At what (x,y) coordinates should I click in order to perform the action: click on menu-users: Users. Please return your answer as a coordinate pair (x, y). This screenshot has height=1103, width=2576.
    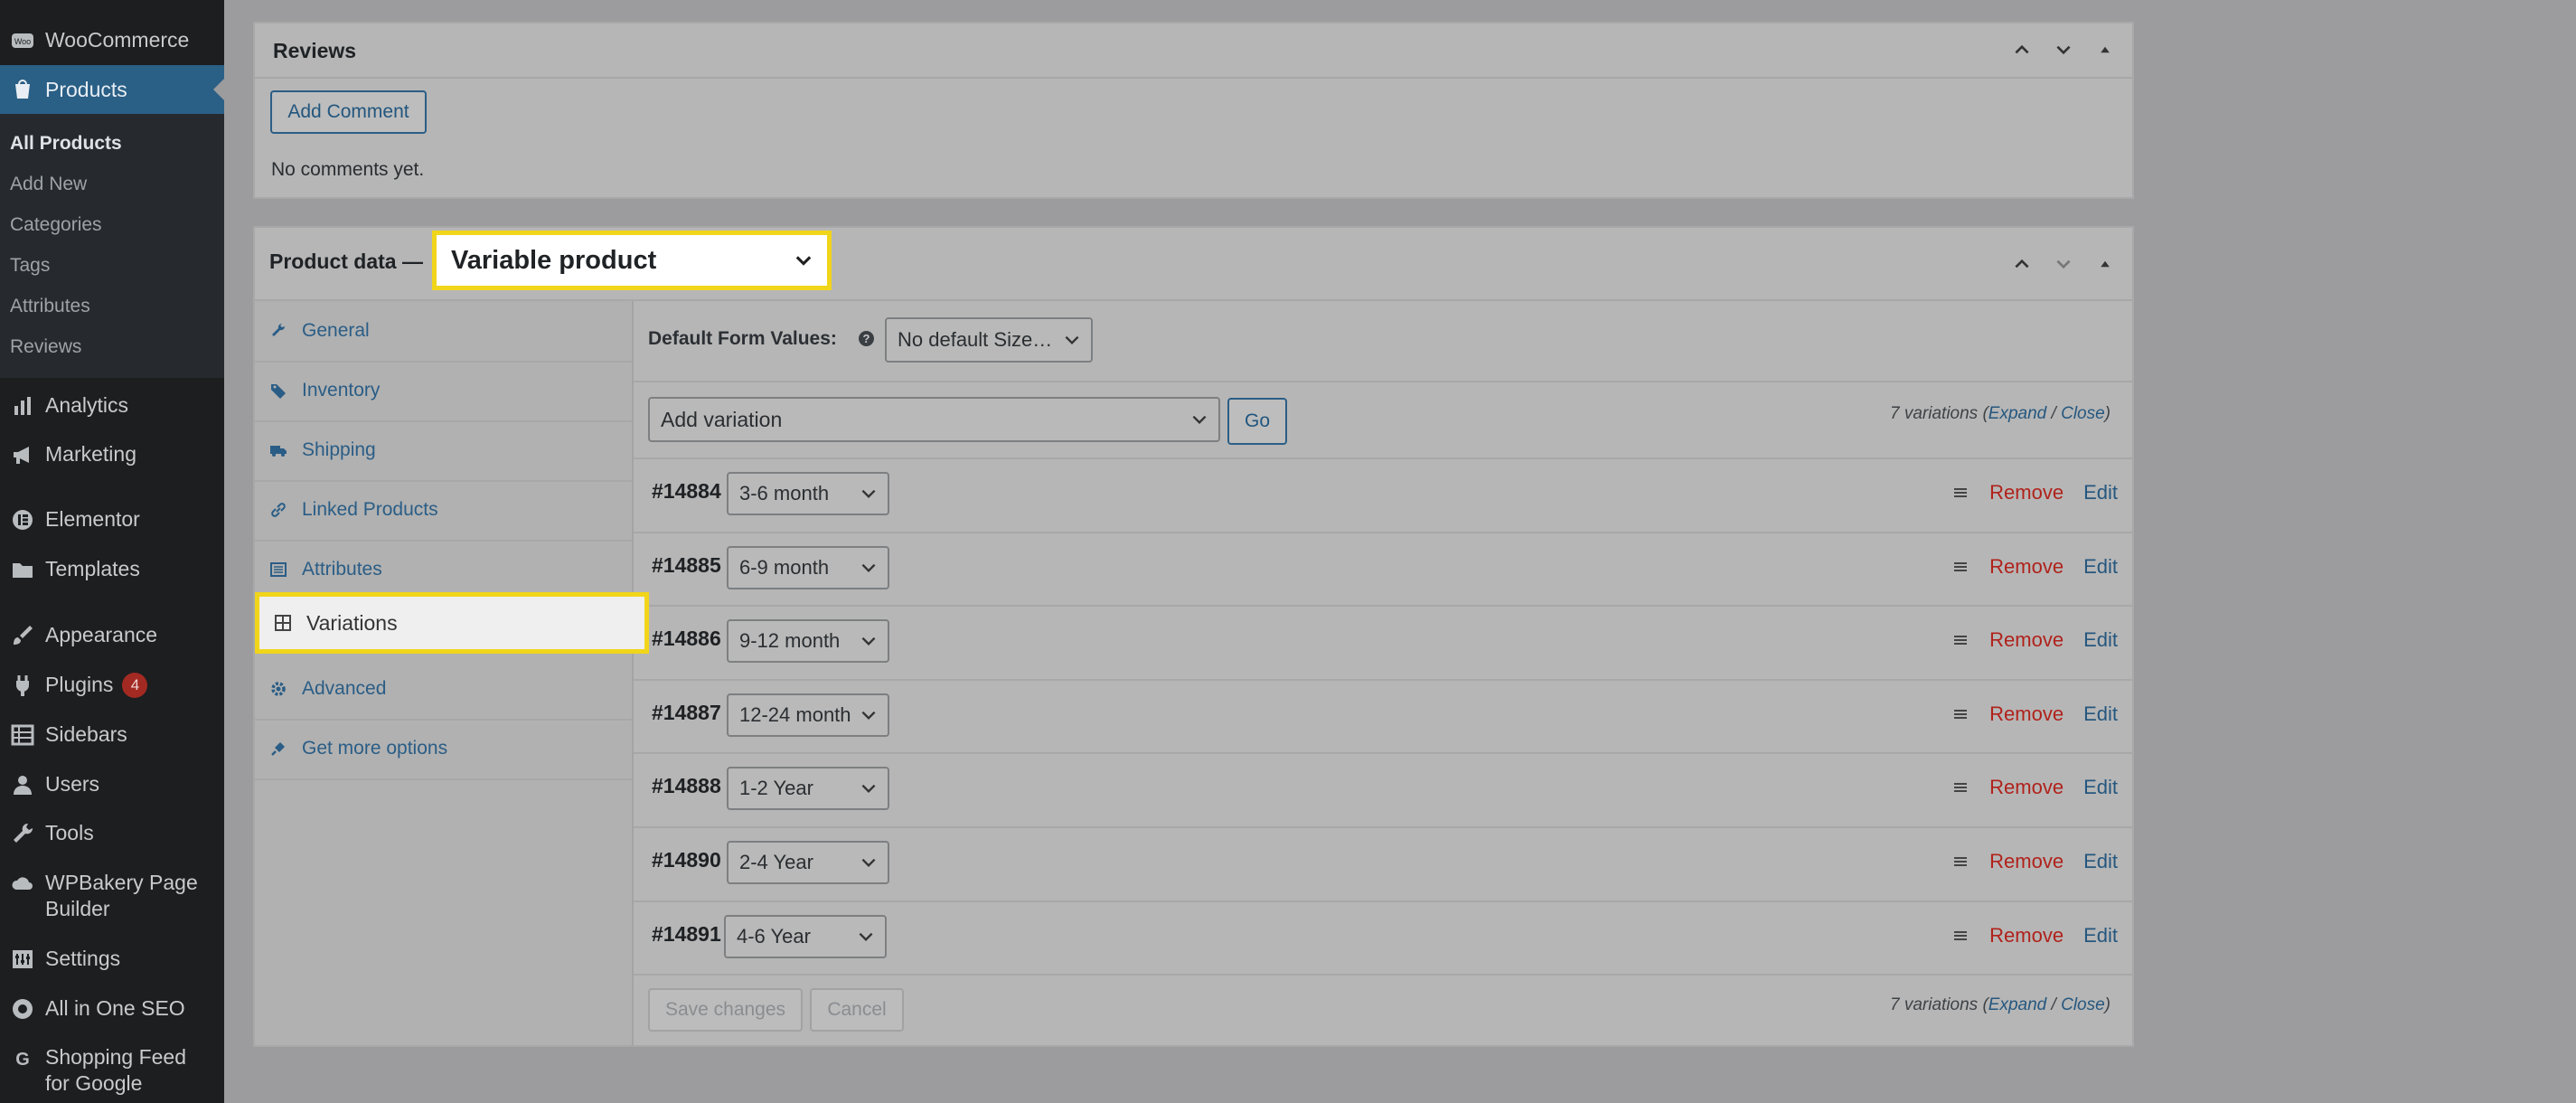
    Looking at the image, I should click on (112, 784).